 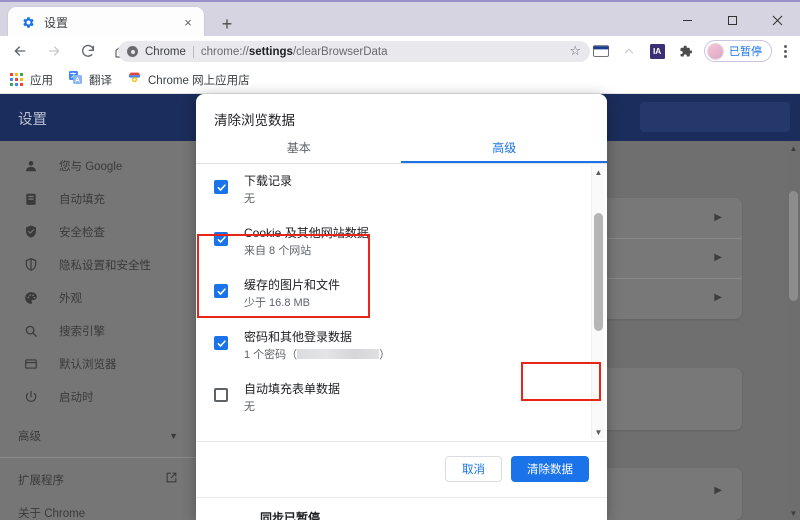 What do you see at coordinates (400, 19) in the screenshot?
I see `title-bar: 设置 × +` at bounding box center [400, 19].